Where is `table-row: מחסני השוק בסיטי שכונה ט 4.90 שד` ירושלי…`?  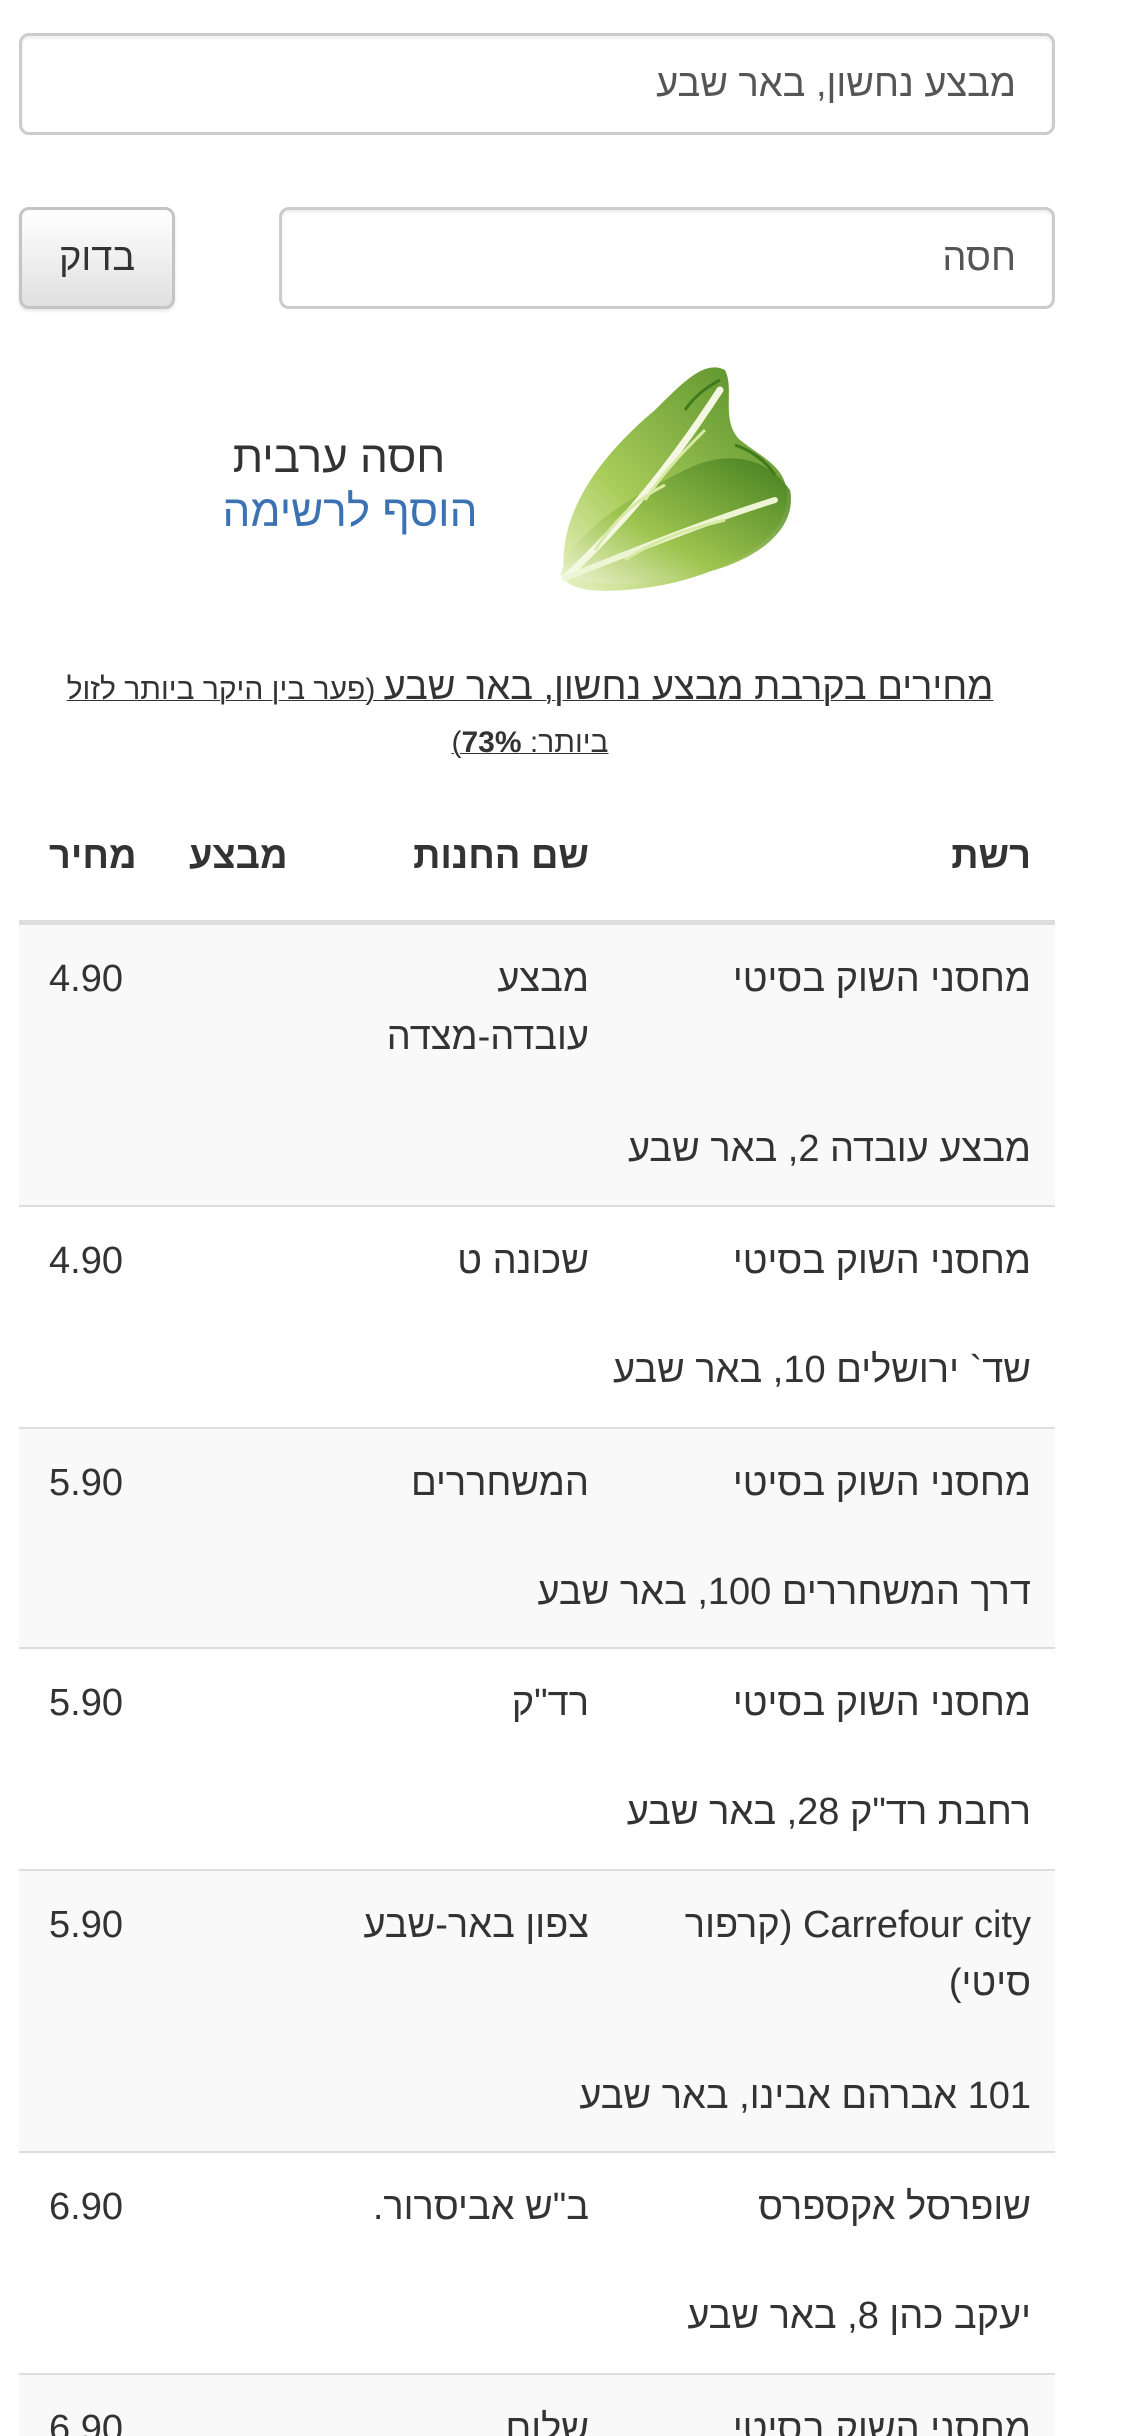
table-row: מחסני השוק בסיטי שכונה ט 4.90 שד` ירושלי… is located at coordinates (537, 1318).